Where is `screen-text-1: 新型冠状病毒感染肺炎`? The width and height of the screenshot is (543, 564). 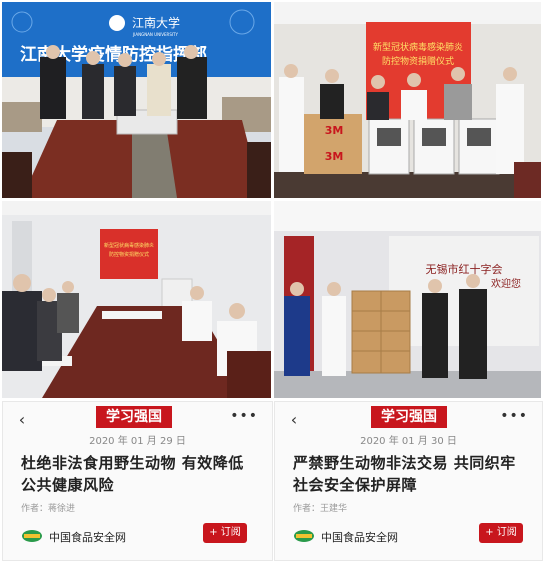
screen-text-1: 新型冠状病毒感染肺炎 is located at coordinates (129, 245).